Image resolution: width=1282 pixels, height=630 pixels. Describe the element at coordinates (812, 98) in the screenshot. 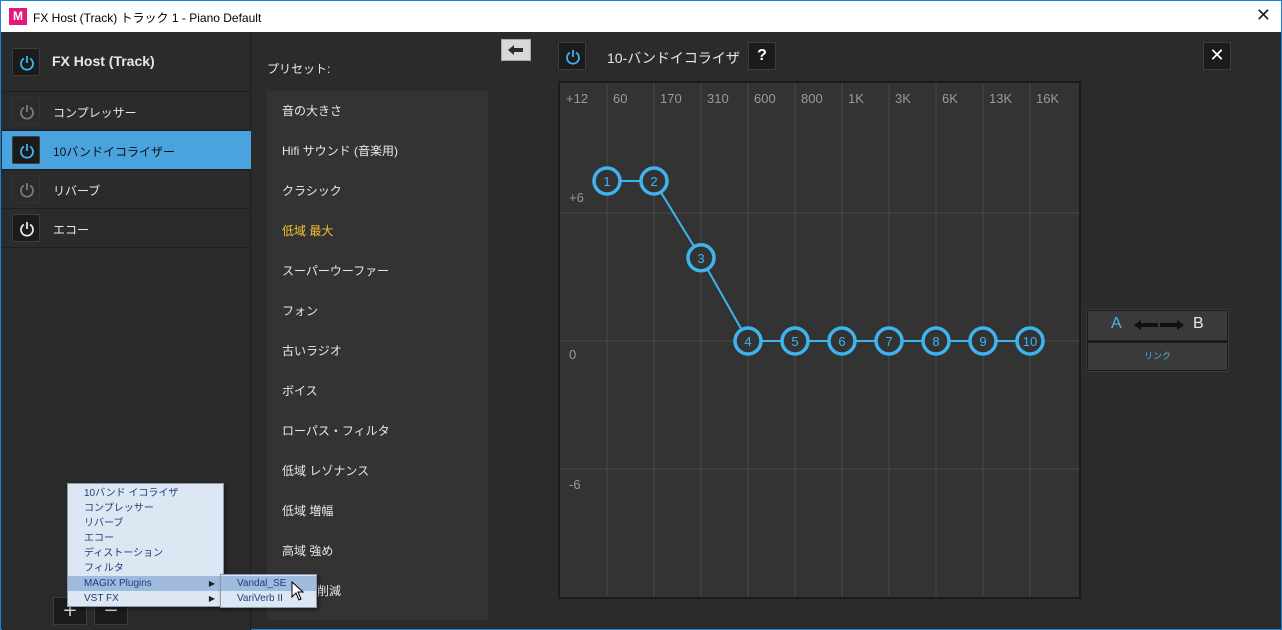

I see `freq-label: 800` at that location.